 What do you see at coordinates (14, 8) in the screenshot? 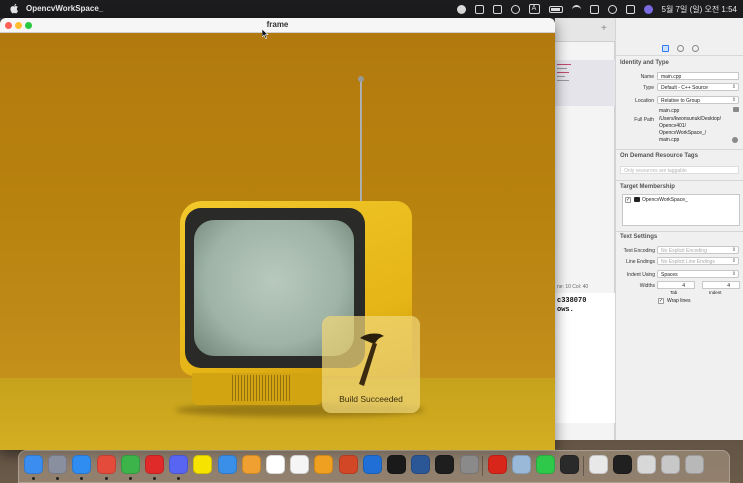
I see `apple-menu-icon` at bounding box center [14, 8].